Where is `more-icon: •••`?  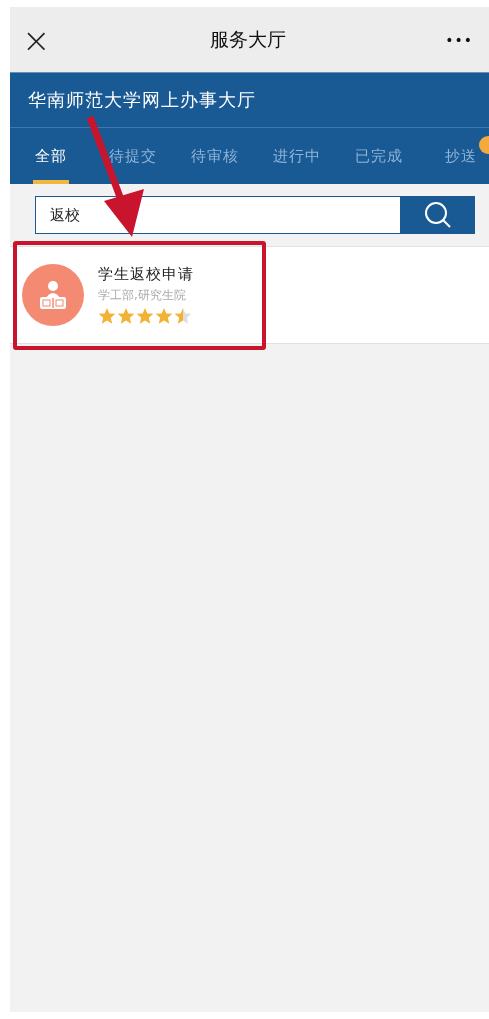
more-icon: ••• is located at coordinates (459, 39).